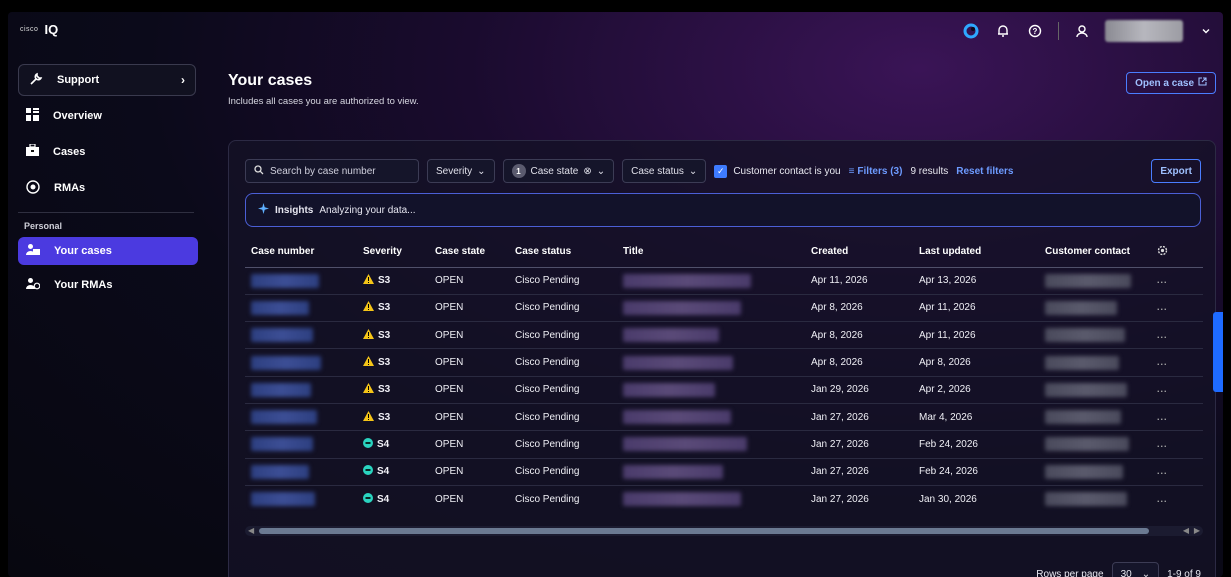 Image resolution: width=1231 pixels, height=577 pixels. I want to click on feedback-tab, so click(1218, 352).